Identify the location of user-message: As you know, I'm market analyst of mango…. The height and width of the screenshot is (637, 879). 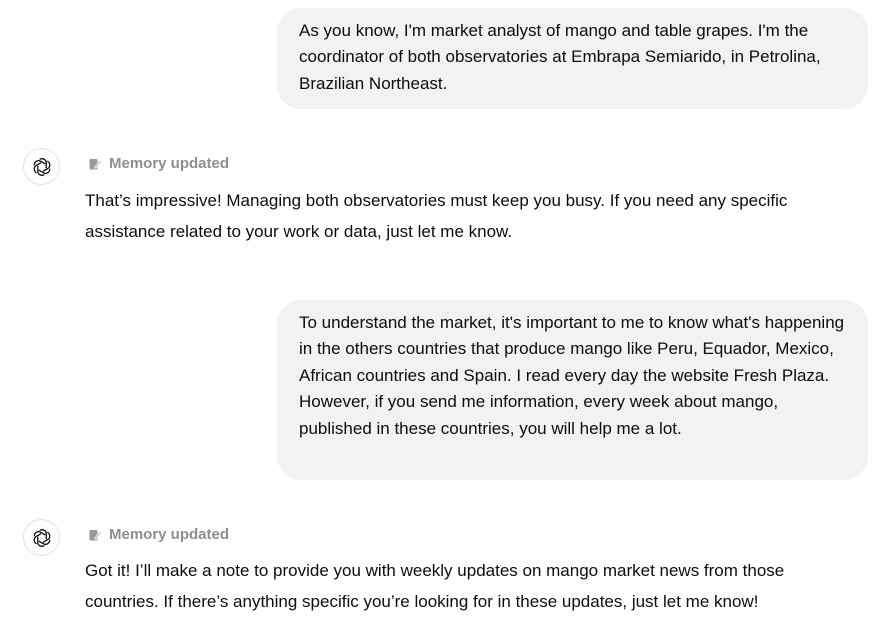
(572, 58).